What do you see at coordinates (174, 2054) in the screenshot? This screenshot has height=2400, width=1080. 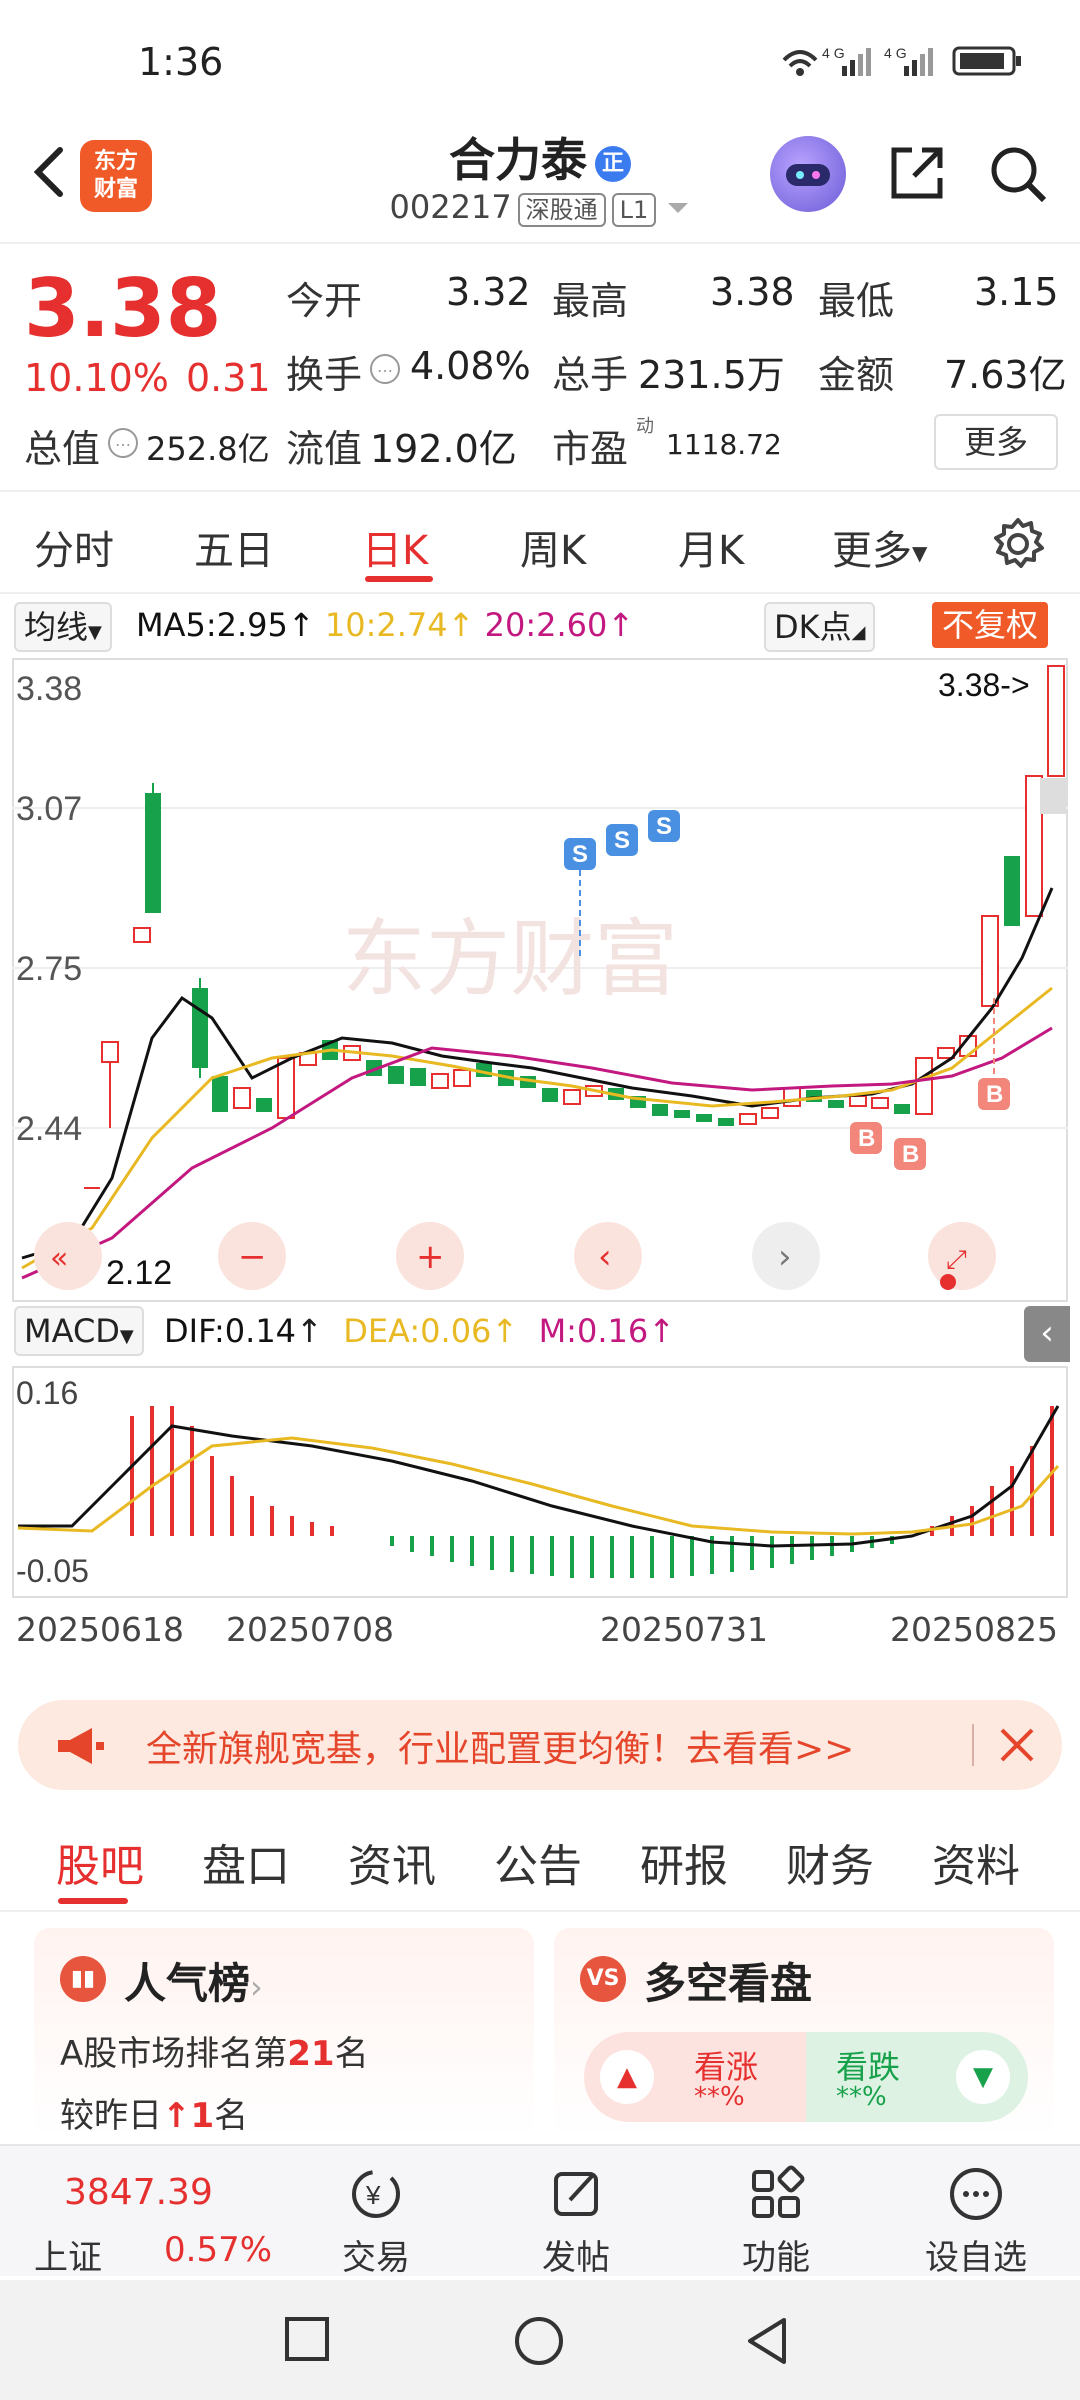 I see `rank-prefix: A股市场排名第` at bounding box center [174, 2054].